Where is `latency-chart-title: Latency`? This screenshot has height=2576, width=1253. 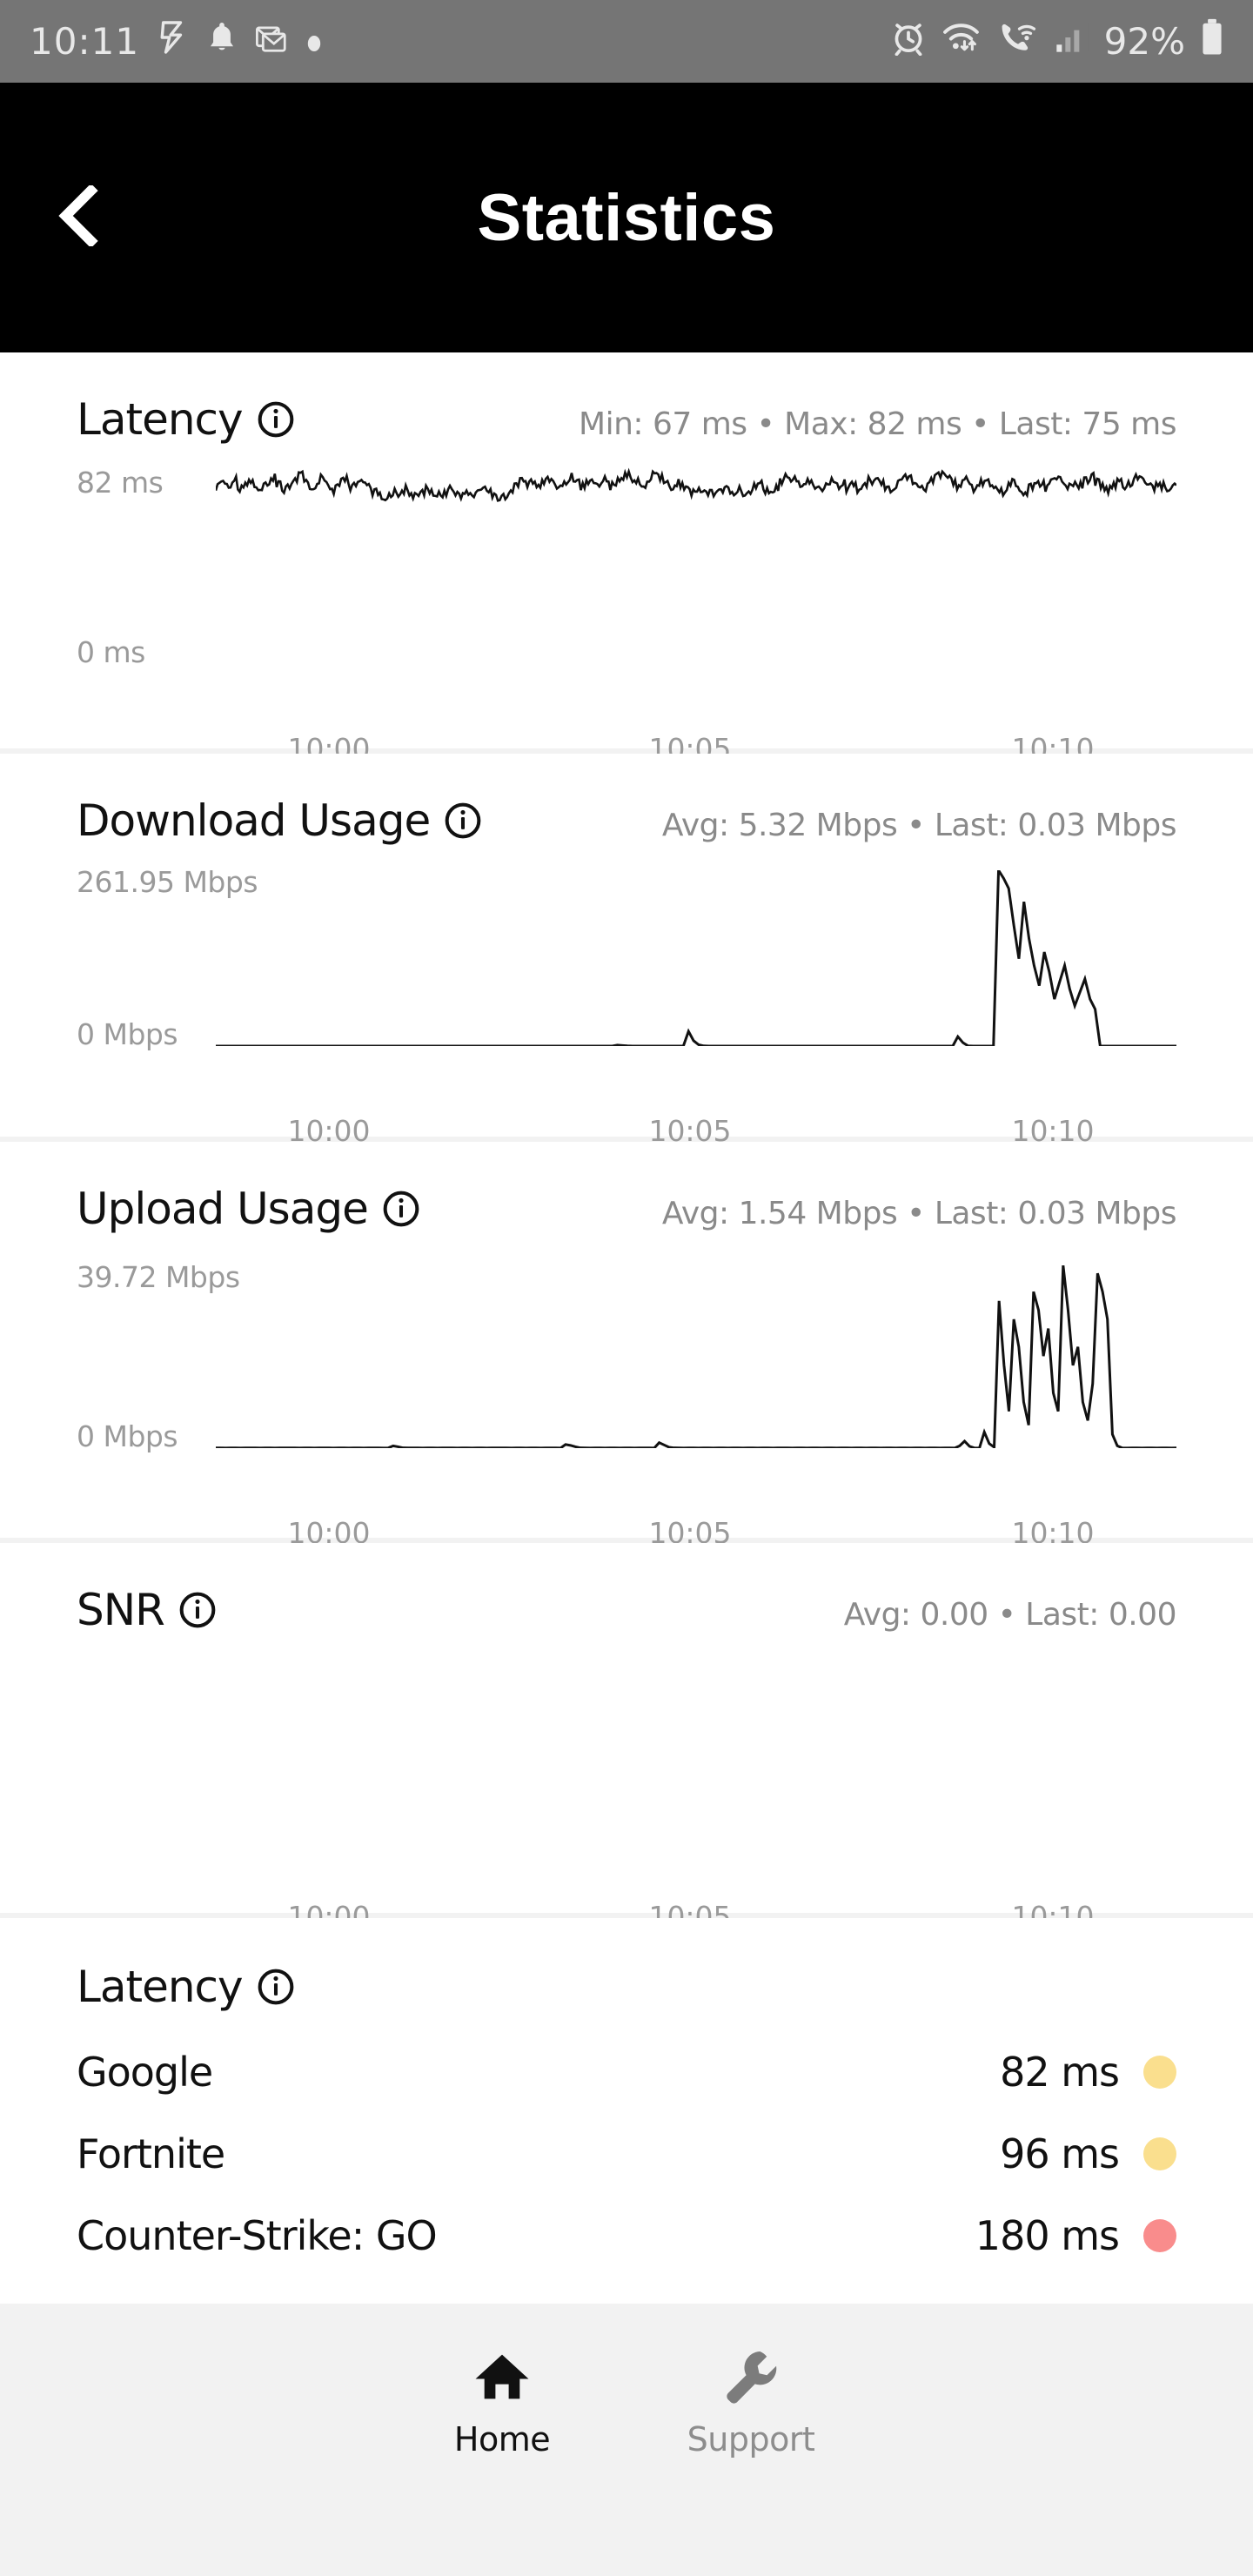
latency-chart-title: Latency is located at coordinates (160, 419).